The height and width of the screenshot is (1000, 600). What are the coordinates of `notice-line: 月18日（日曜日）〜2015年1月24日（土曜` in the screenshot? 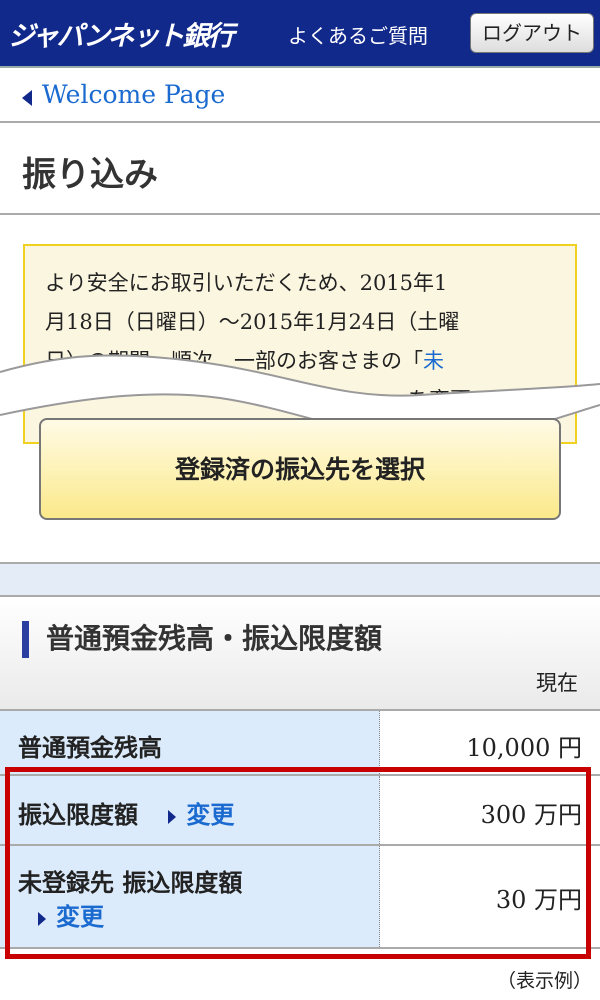 It's located at (252, 322).